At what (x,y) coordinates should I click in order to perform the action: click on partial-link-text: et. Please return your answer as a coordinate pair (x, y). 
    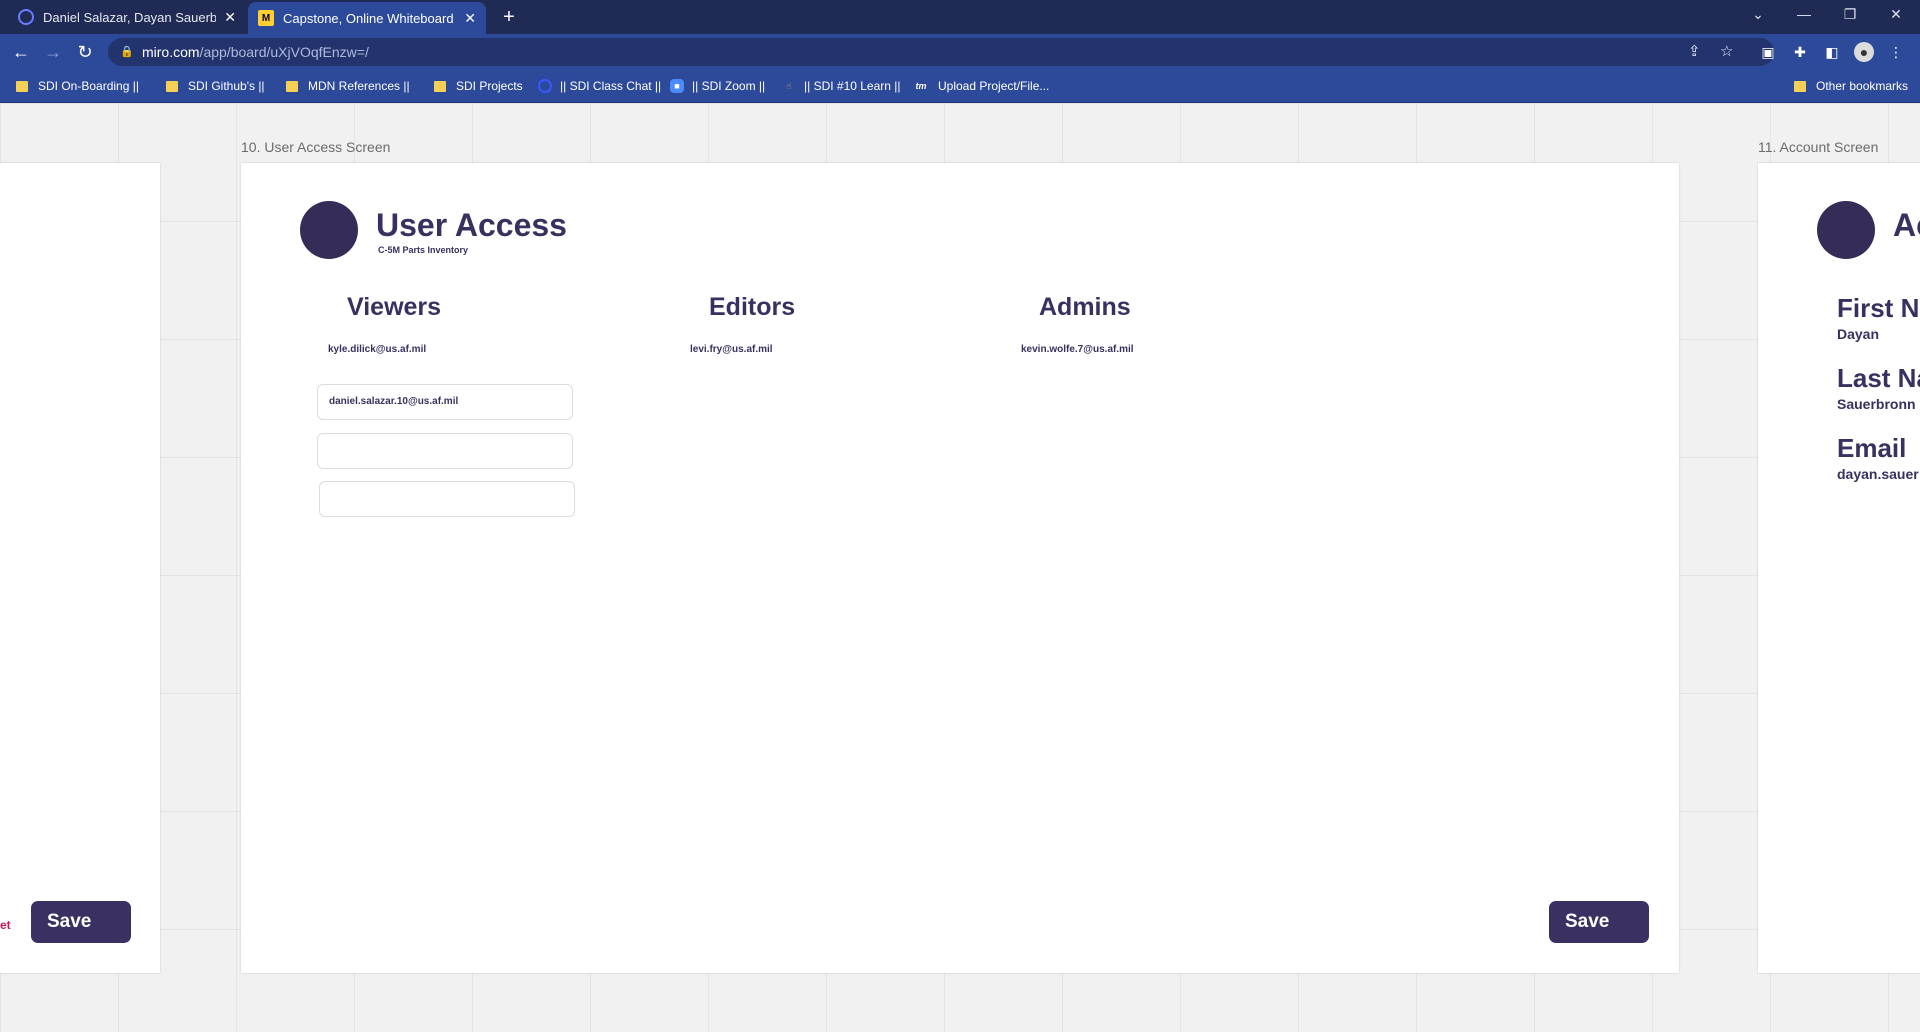
    Looking at the image, I should click on (5, 925).